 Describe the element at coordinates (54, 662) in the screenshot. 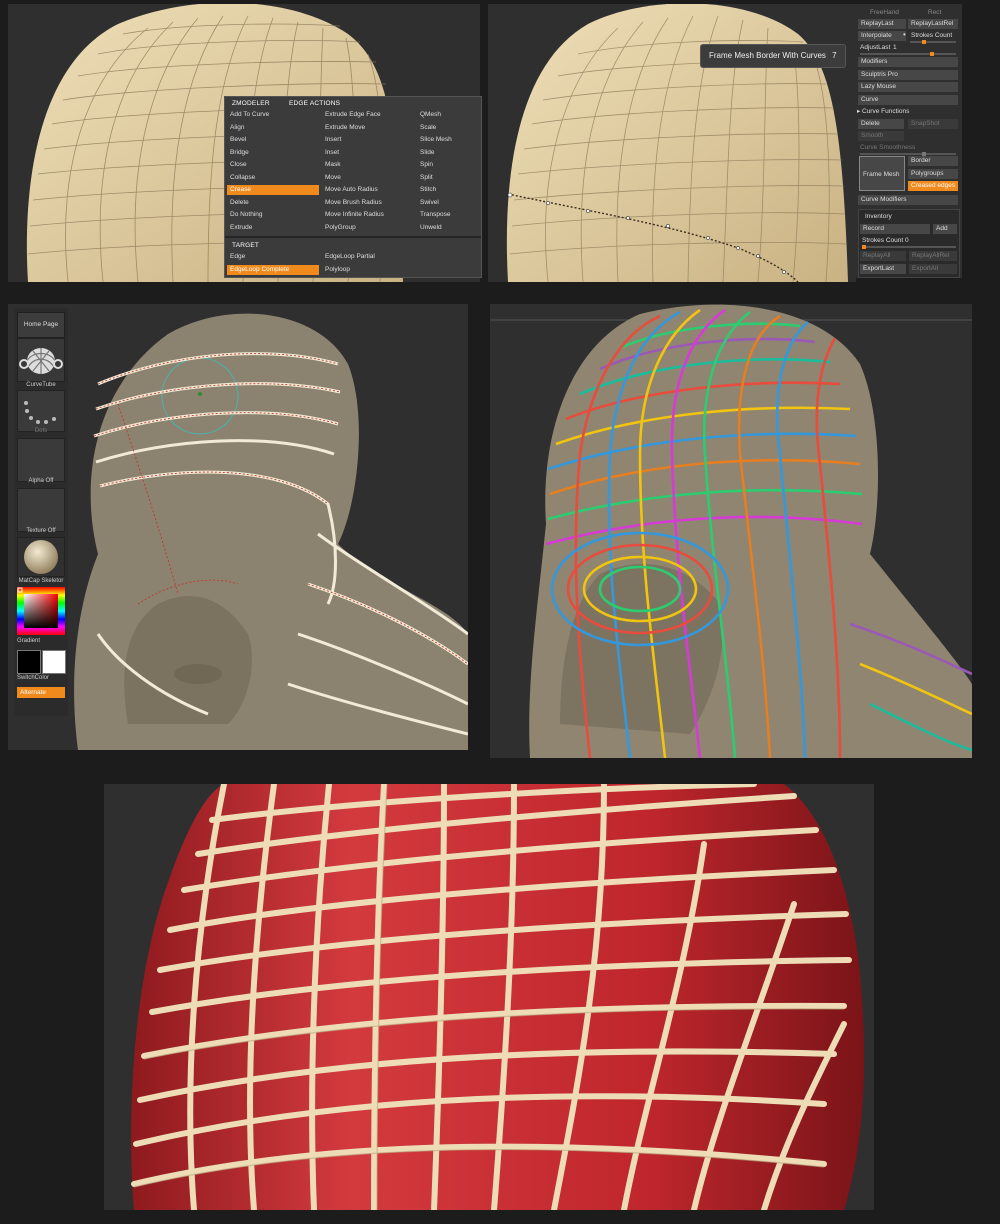

I see `secondary-color-swatch` at that location.